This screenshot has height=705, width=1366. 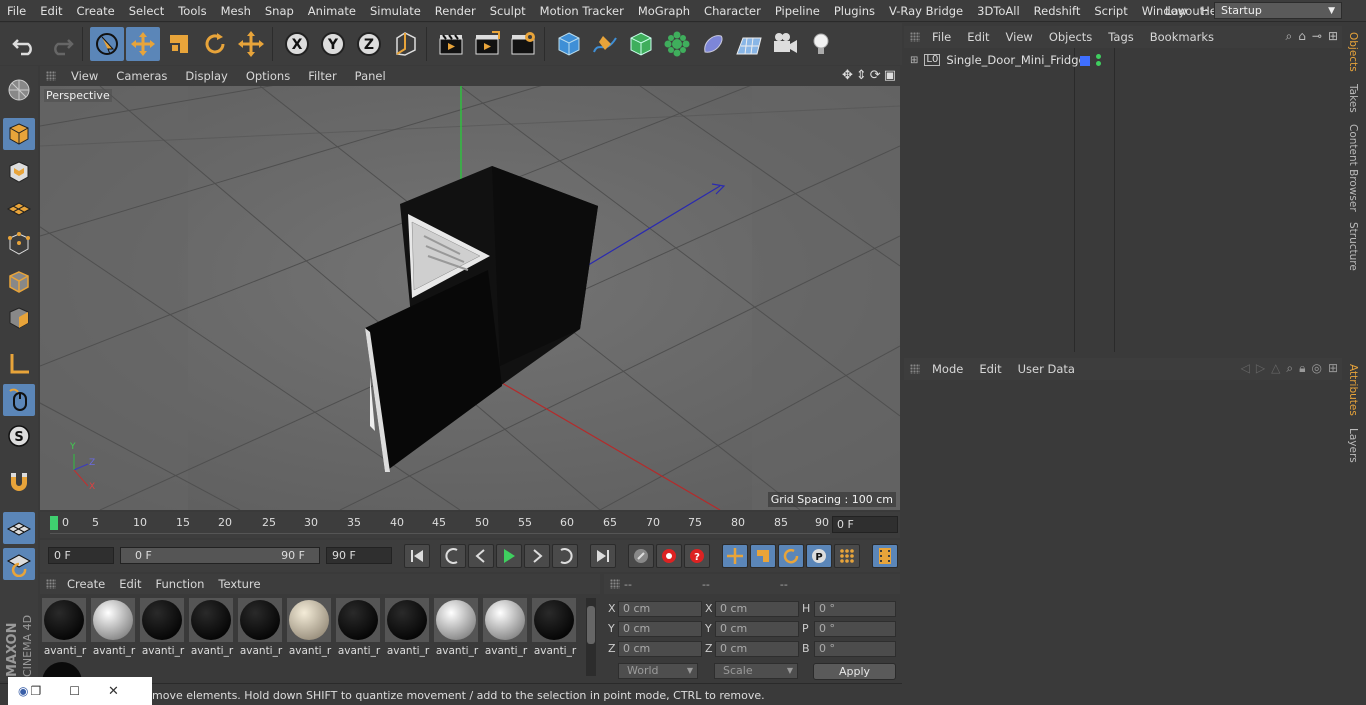 What do you see at coordinates (523, 44) in the screenshot?
I see `render-settings-button` at bounding box center [523, 44].